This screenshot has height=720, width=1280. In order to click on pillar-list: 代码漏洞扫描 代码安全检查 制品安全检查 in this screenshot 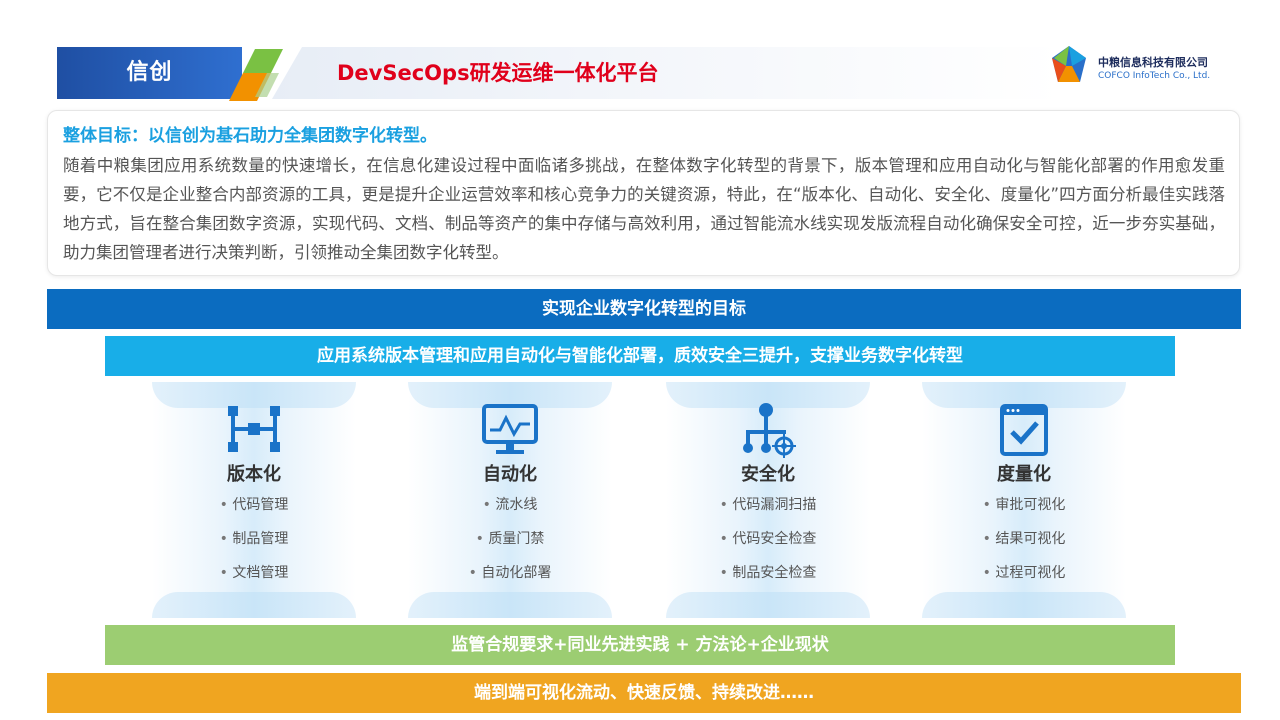, I will do `click(768, 546)`.